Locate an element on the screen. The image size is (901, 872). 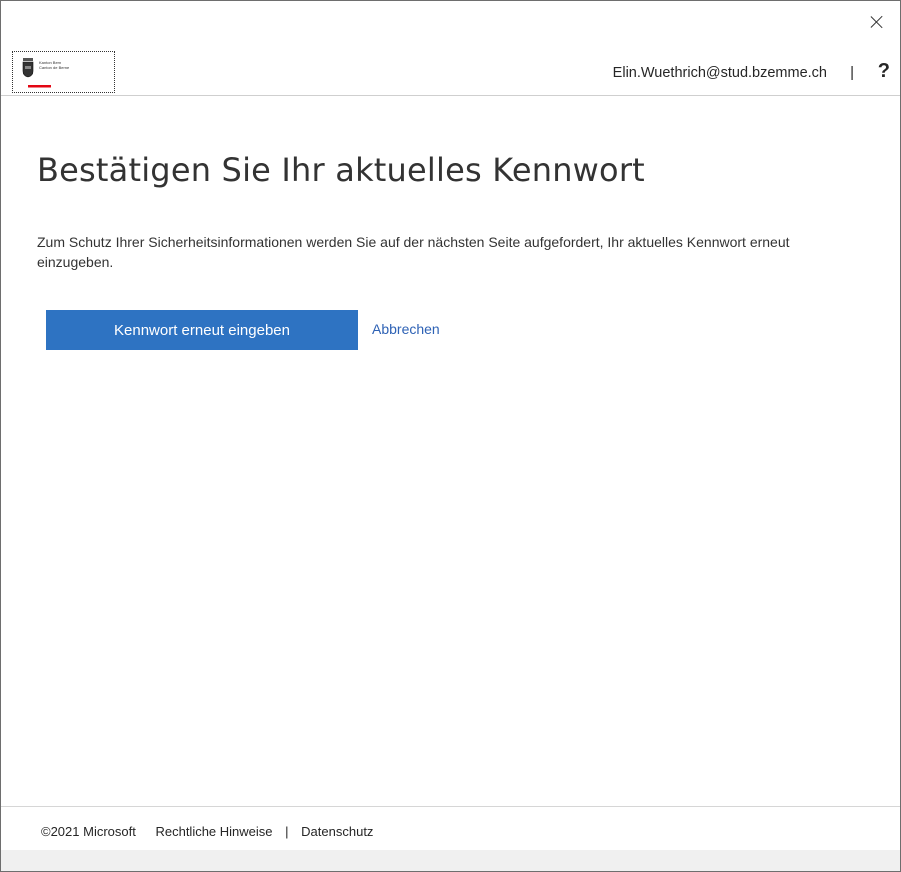
page-title: Bestätigen Sie Ihr aktuelles Kennwort is located at coordinates (341, 170).